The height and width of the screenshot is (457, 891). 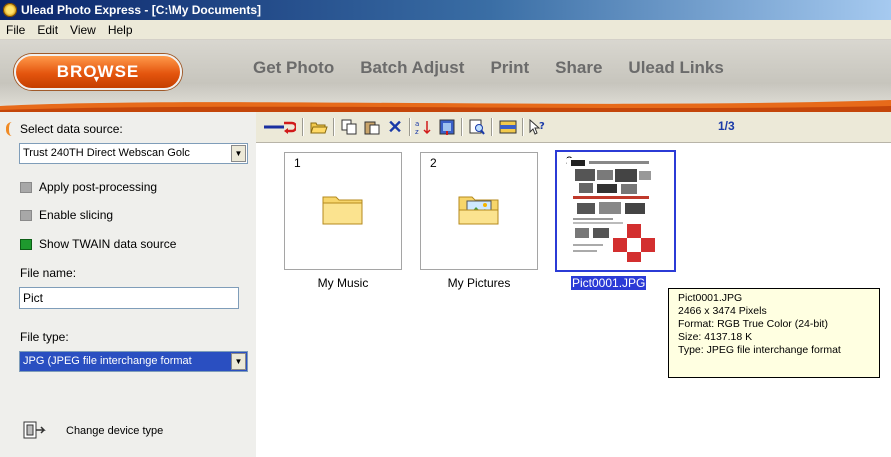 What do you see at coordinates (372, 127) in the screenshot?
I see `paste-icon` at bounding box center [372, 127].